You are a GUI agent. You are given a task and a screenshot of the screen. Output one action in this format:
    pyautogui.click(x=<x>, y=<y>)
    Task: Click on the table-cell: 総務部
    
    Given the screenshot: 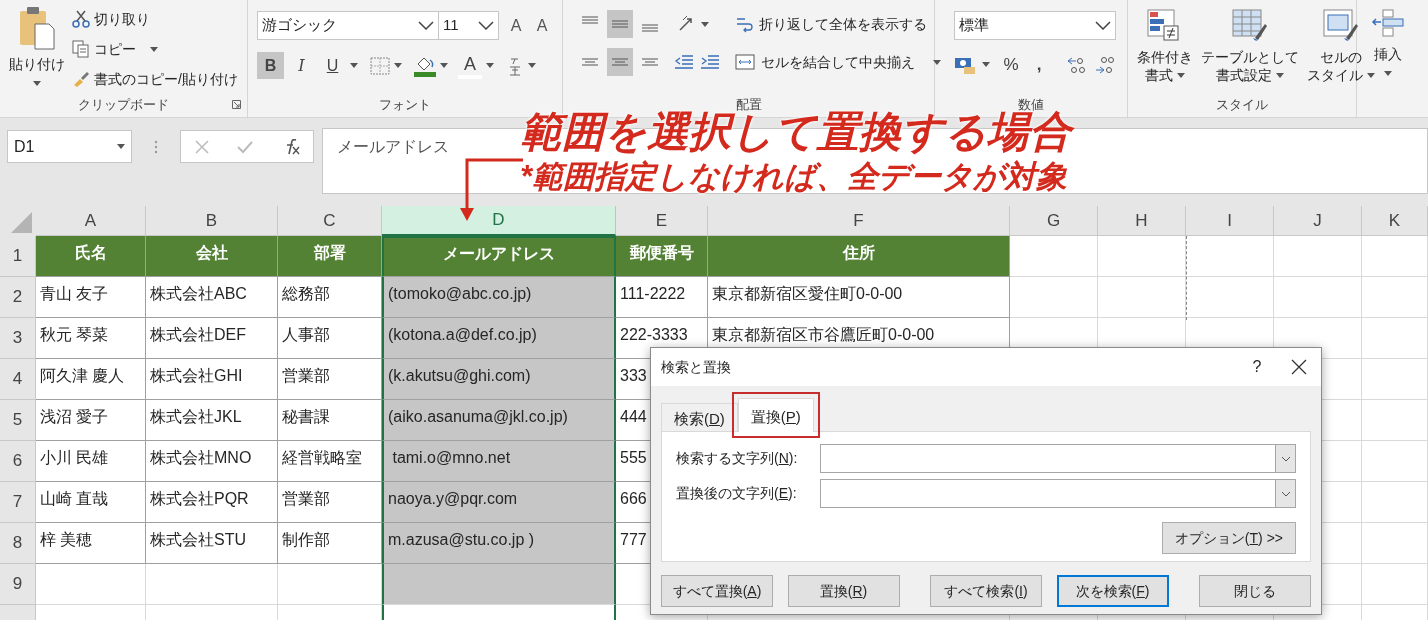 What is the action you would take?
    pyautogui.click(x=330, y=297)
    